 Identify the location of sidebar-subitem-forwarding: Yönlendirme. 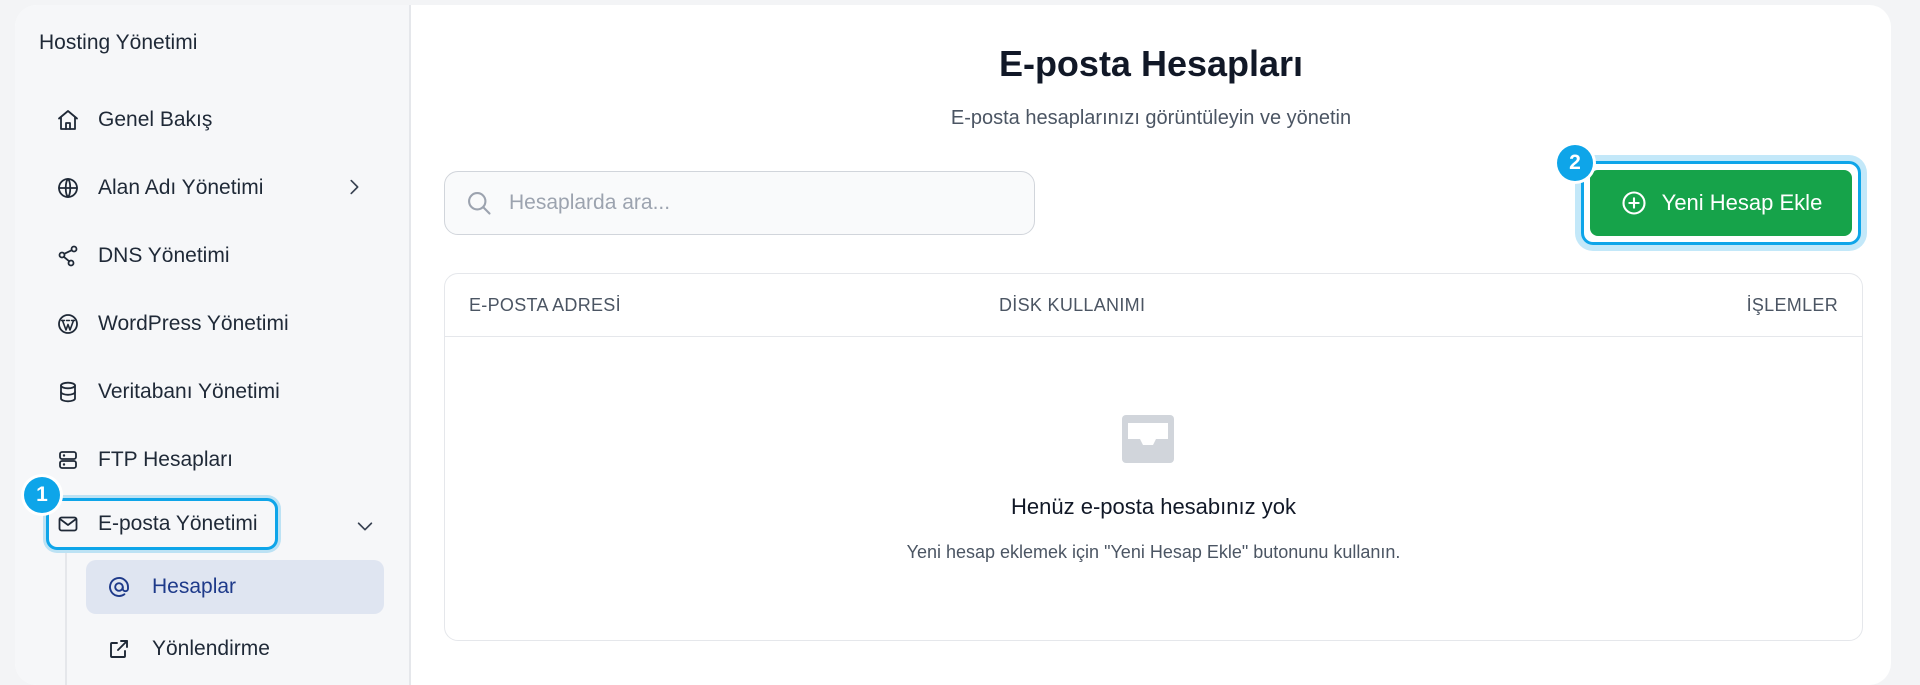
(235, 649).